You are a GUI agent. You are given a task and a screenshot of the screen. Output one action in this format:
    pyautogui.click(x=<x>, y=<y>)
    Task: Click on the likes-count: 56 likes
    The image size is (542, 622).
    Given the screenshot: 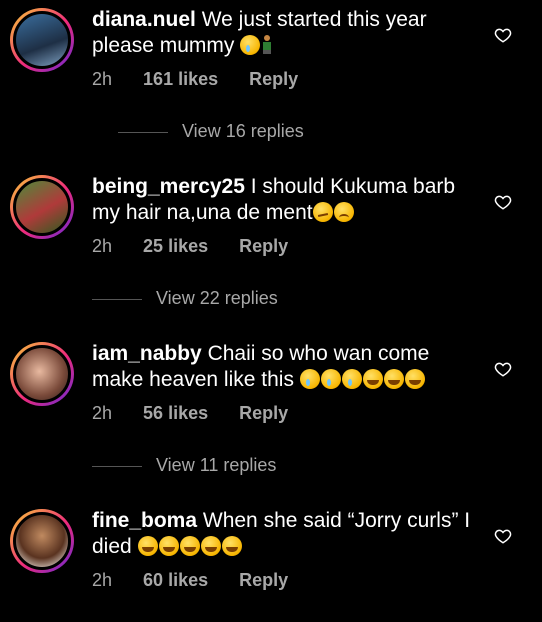 What is the action you would take?
    pyautogui.click(x=175, y=413)
    